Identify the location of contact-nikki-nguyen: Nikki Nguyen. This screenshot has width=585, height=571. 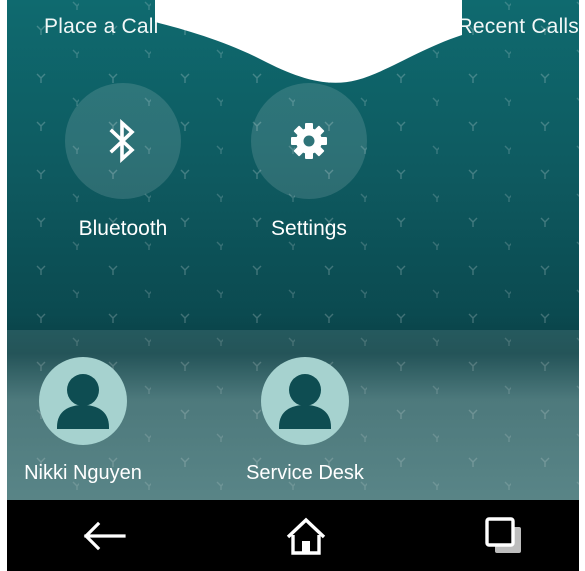
(83, 421).